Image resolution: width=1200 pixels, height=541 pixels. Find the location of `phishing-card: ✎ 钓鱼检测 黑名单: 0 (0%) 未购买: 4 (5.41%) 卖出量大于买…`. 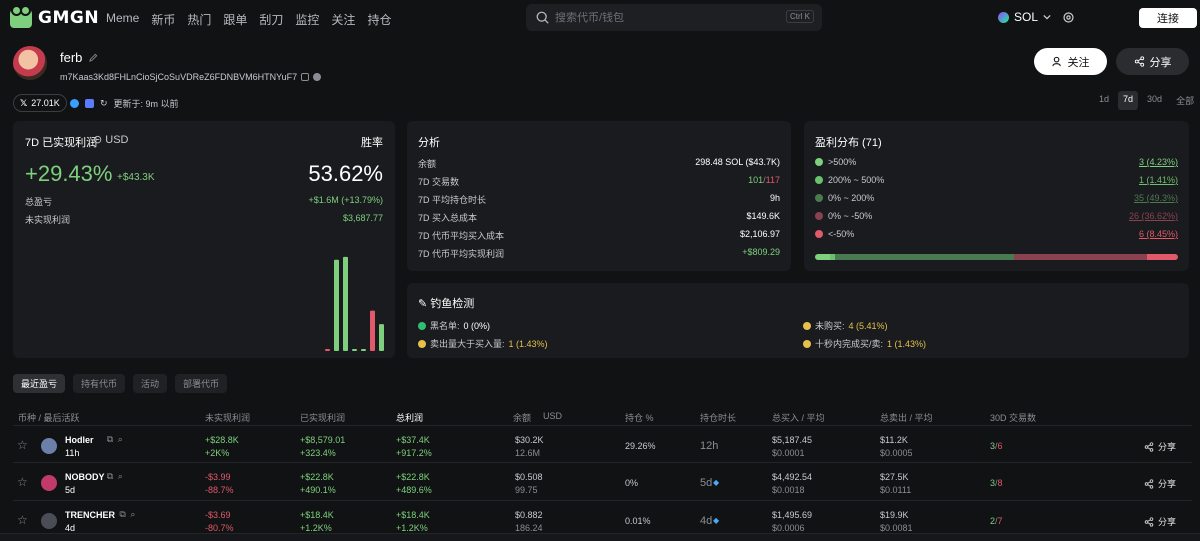

phishing-card: ✎ 钓鱼检测 黑名单: 0 (0%) 未购买: 4 (5.41%) 卖出量大于买… is located at coordinates (798, 320).